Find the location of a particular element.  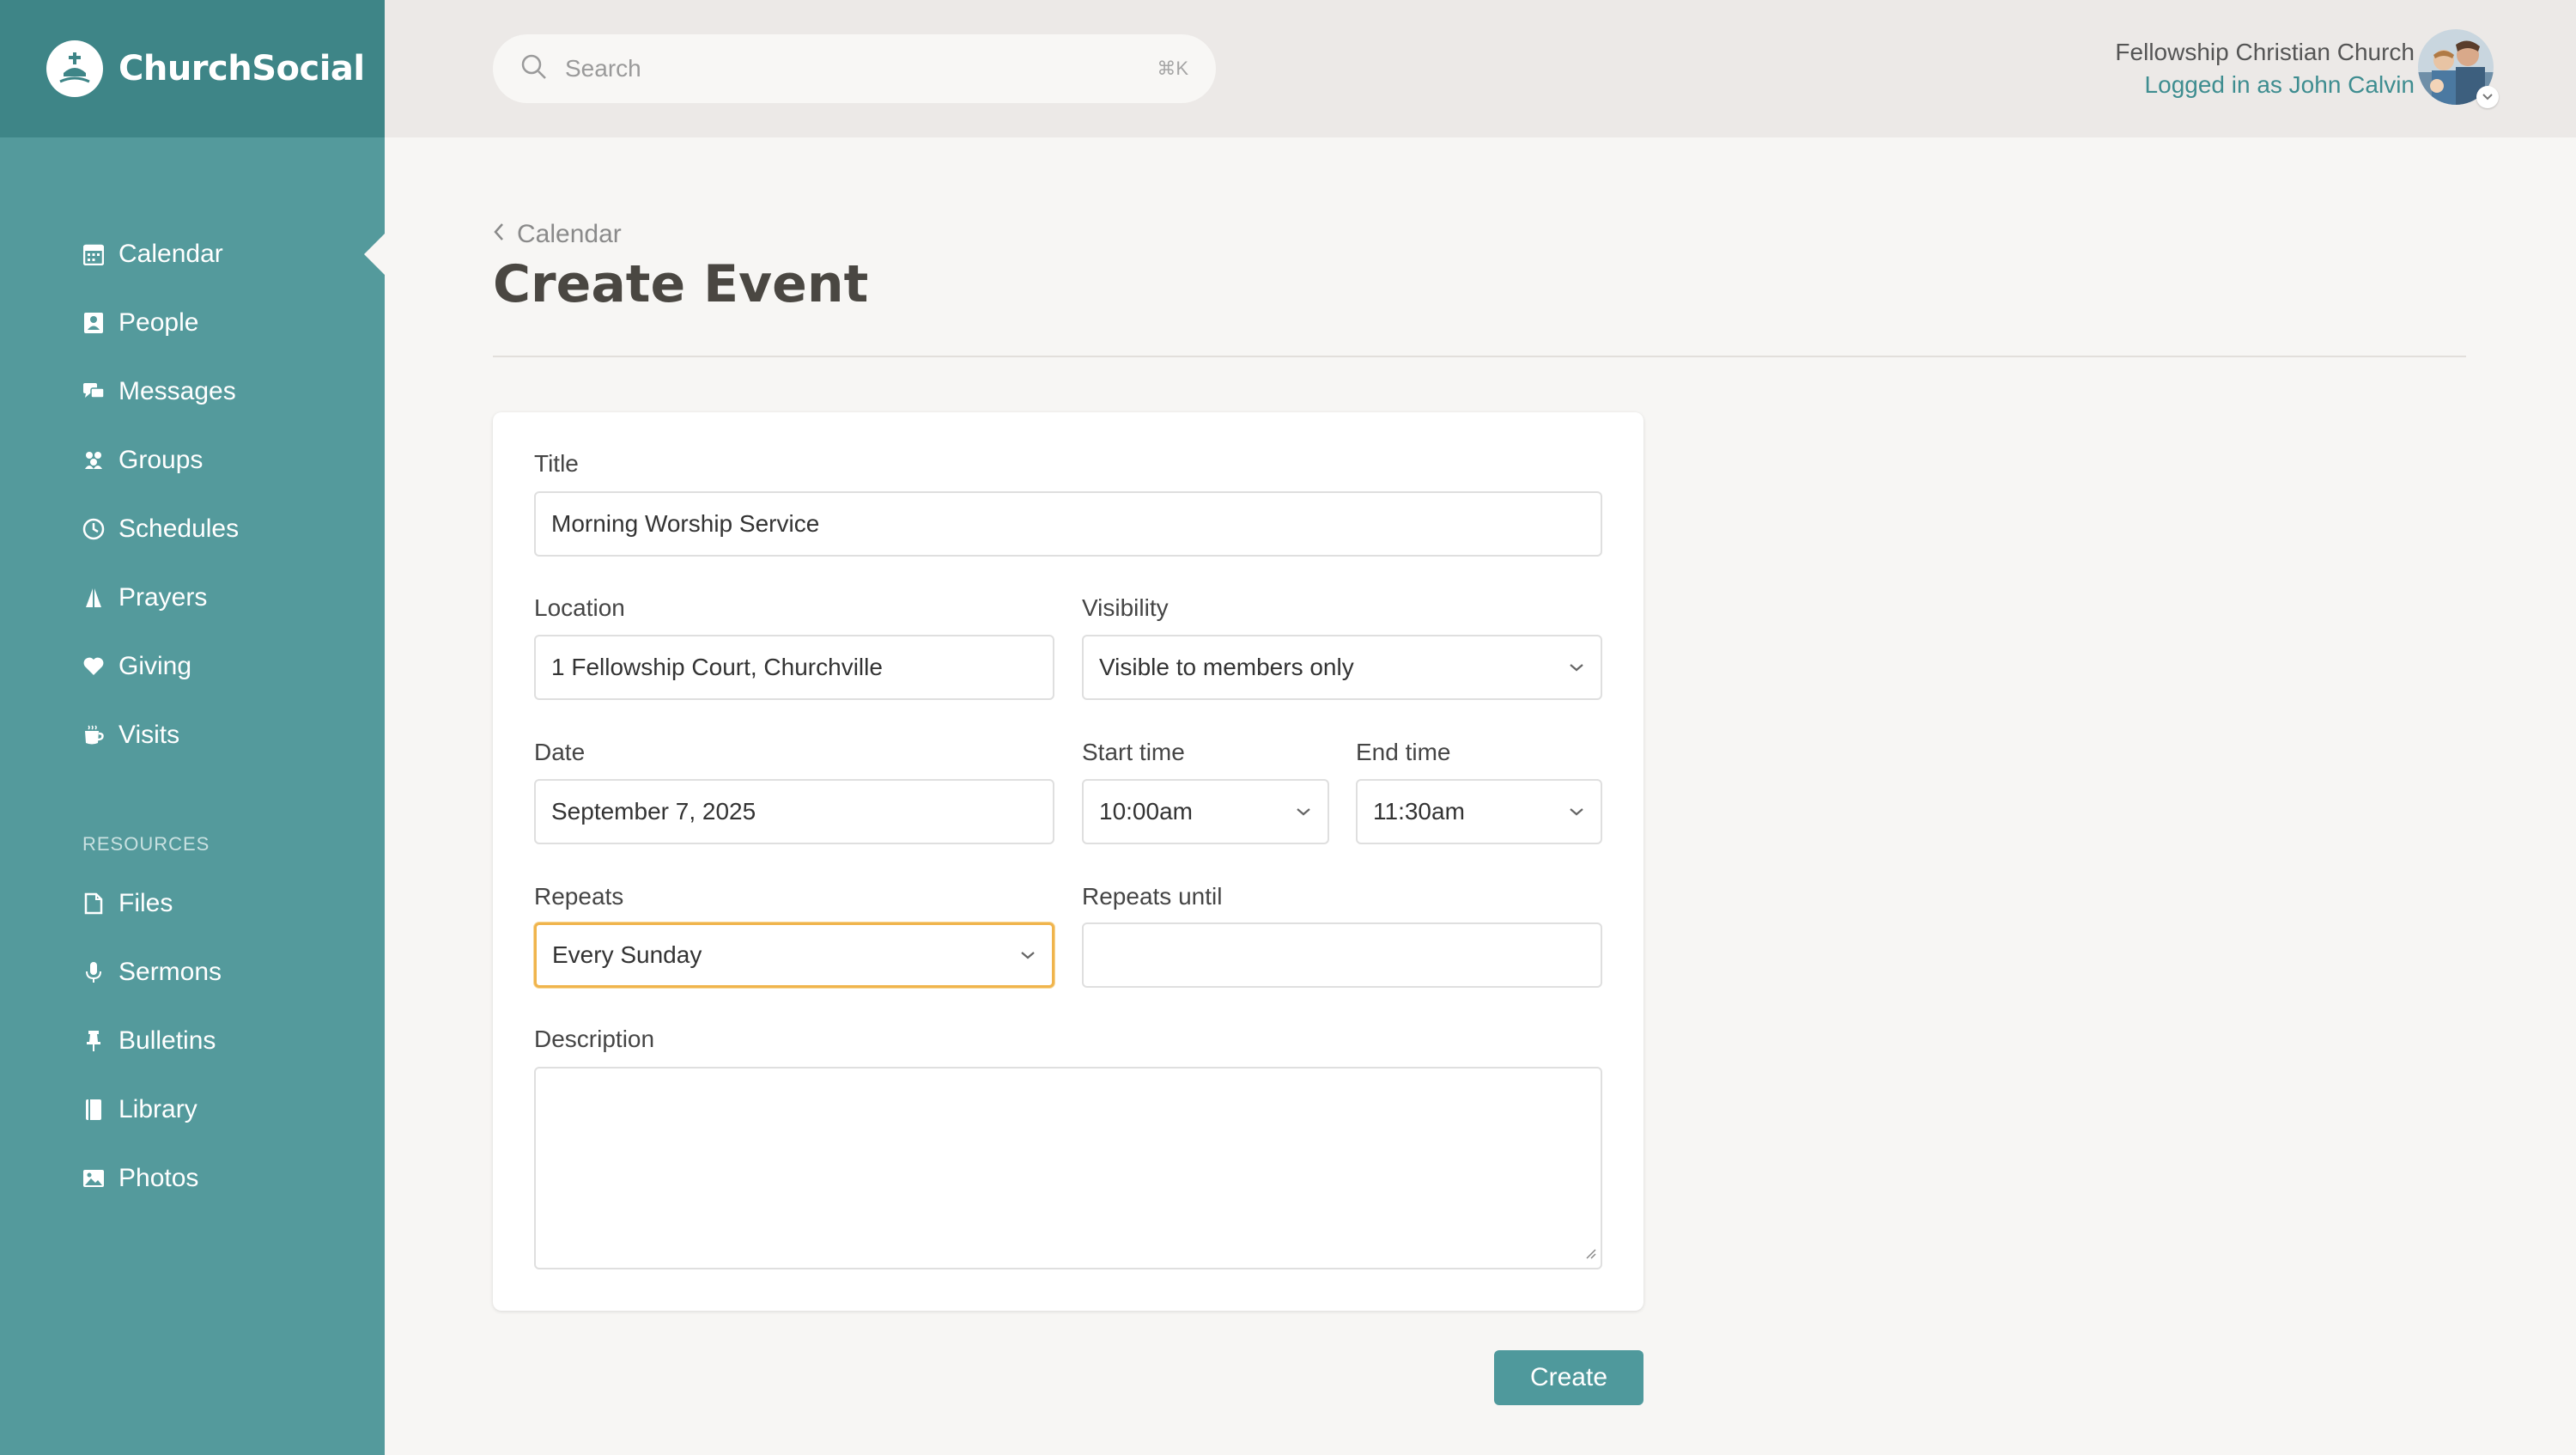

start-time-value: 10:00am is located at coordinates (1146, 811).